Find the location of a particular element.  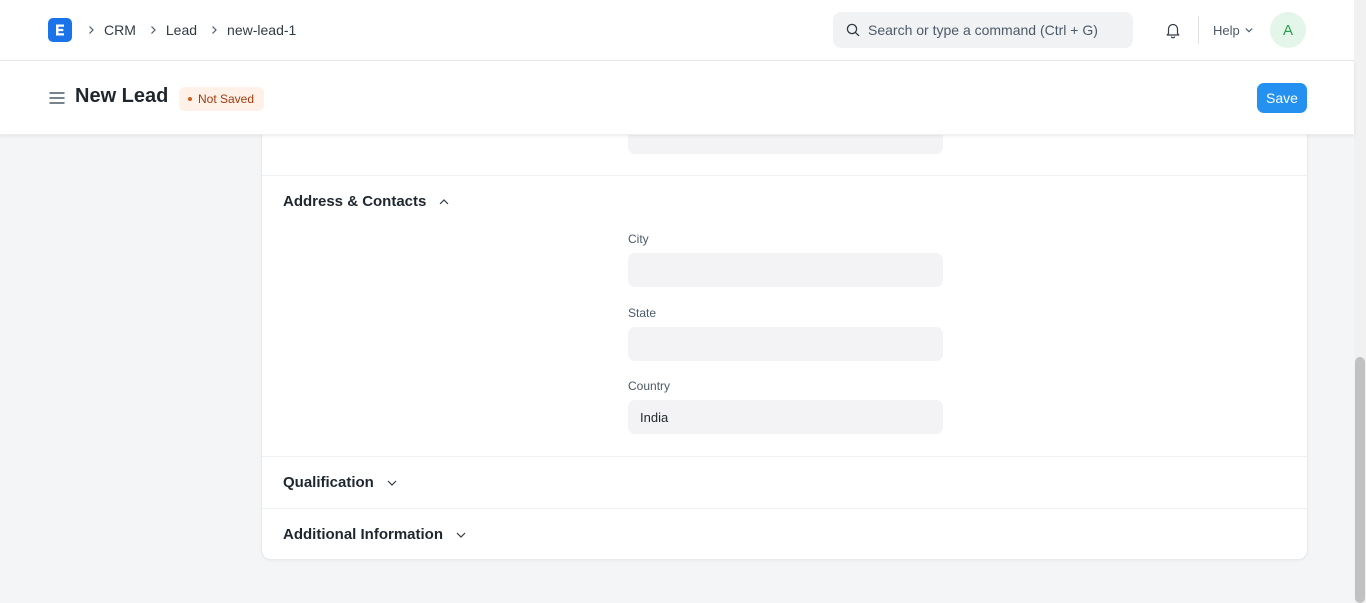

breadcrumb-crm: CRM is located at coordinates (120, 30).